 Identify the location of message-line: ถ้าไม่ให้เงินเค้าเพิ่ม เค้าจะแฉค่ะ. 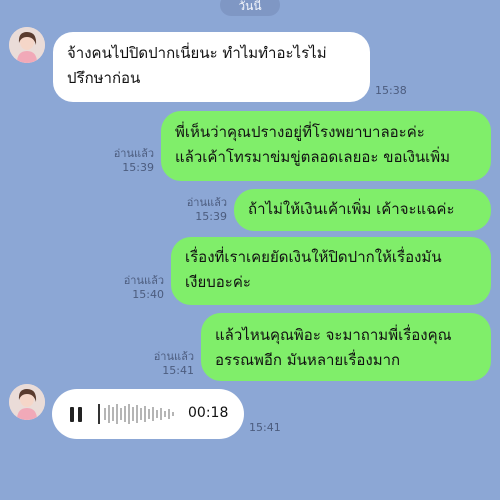
(351, 209).